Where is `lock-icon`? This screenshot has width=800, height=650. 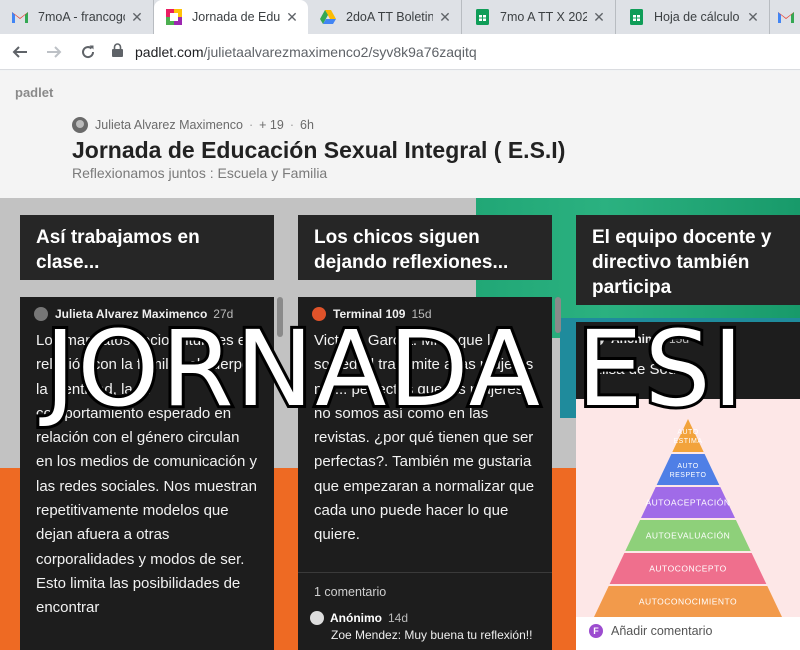 lock-icon is located at coordinates (117, 51).